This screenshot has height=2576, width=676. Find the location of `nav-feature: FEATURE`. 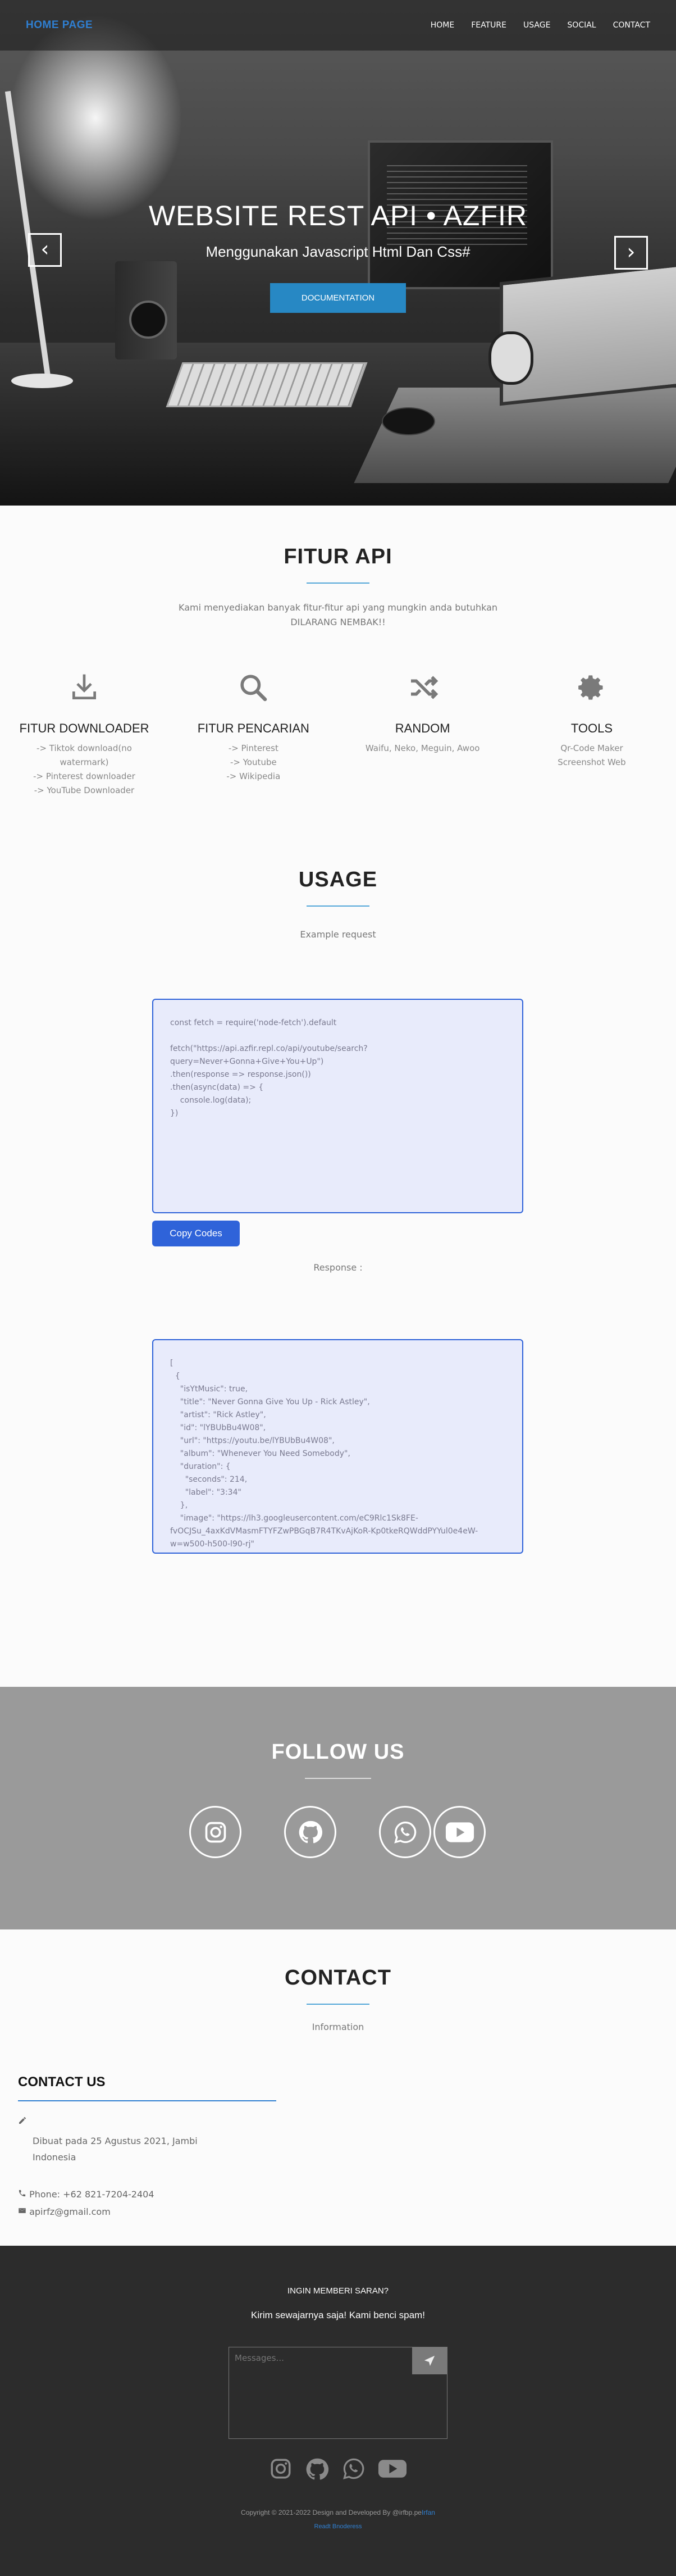

nav-feature: FEATURE is located at coordinates (489, 25).